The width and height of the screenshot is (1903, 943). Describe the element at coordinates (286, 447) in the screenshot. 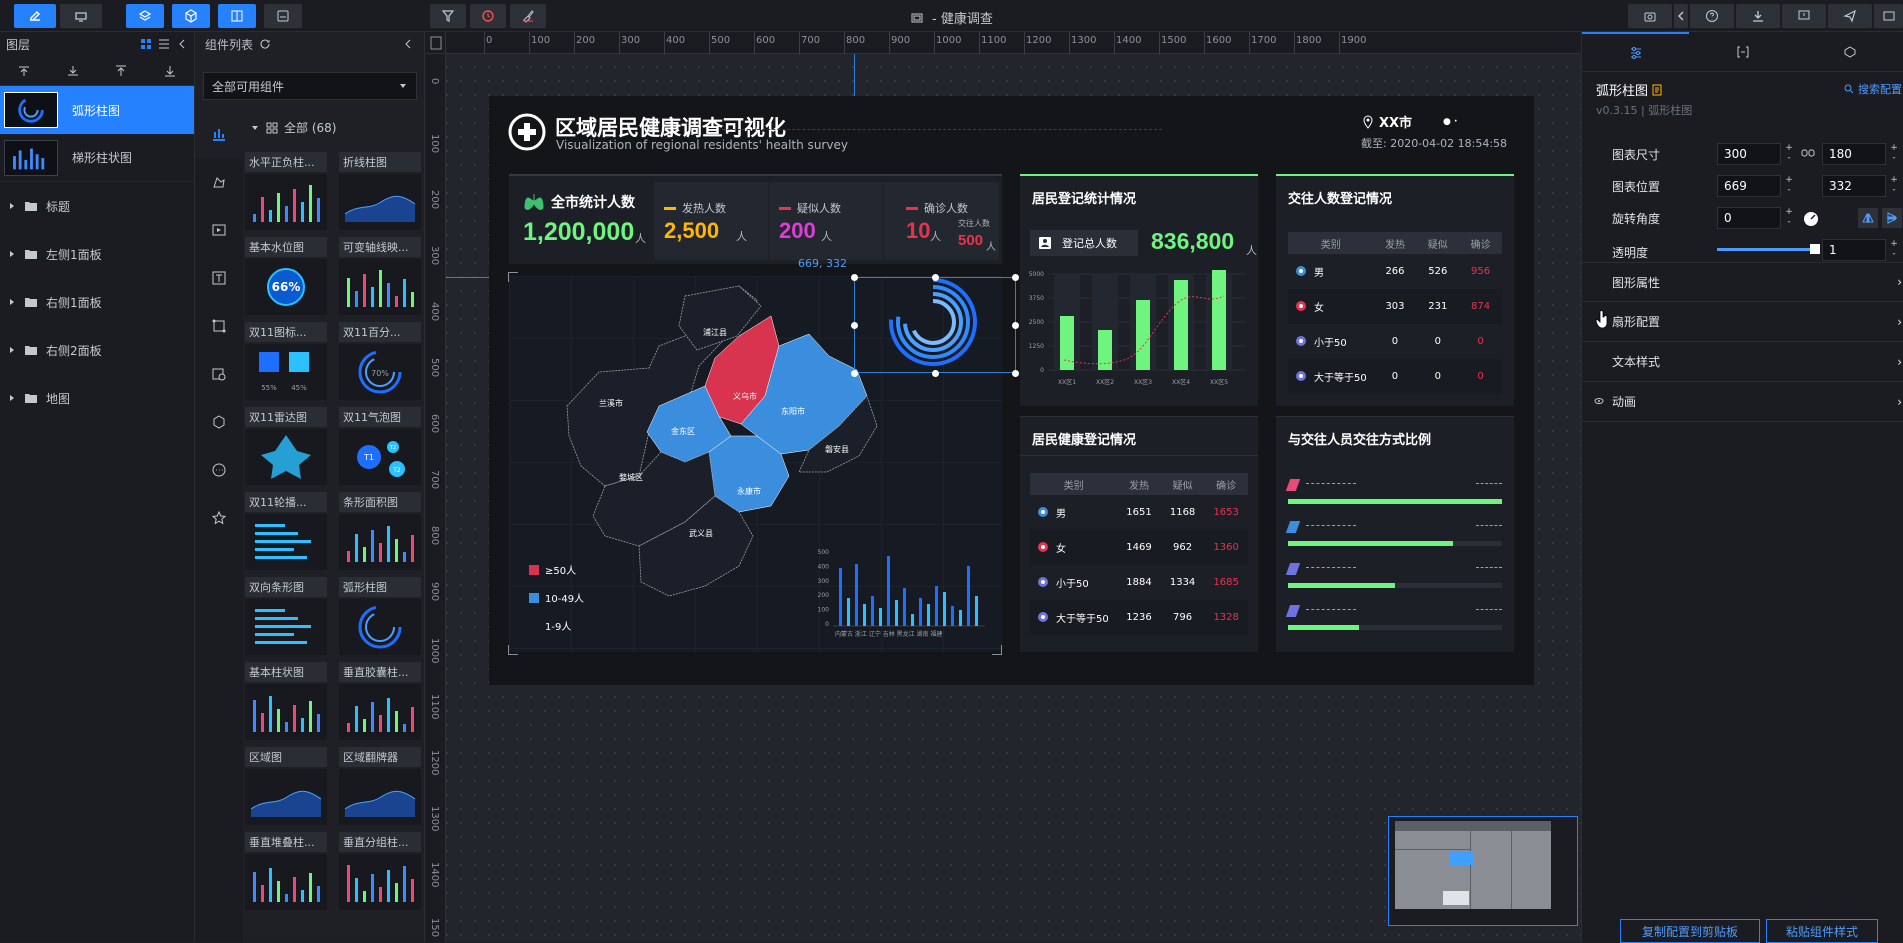

I see `component-card: 双11雷达图` at that location.